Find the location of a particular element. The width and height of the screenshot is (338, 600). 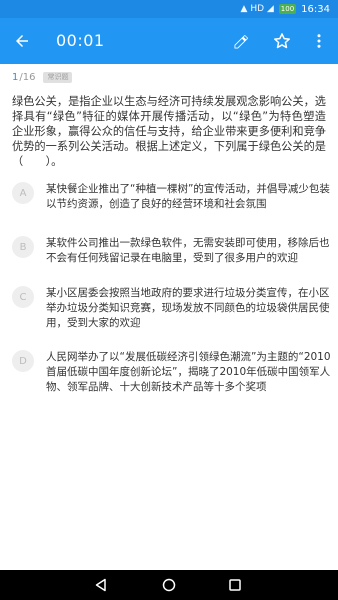

circle-home-icon is located at coordinates (169, 585).